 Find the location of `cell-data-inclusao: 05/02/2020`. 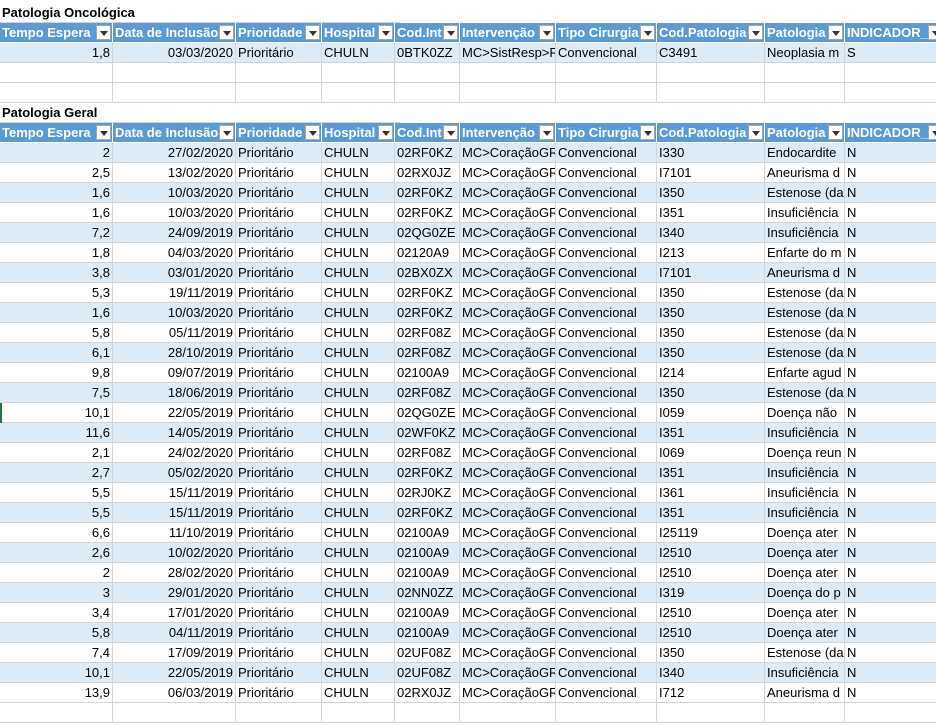

cell-data-inclusao: 05/02/2020 is located at coordinates (174, 473).